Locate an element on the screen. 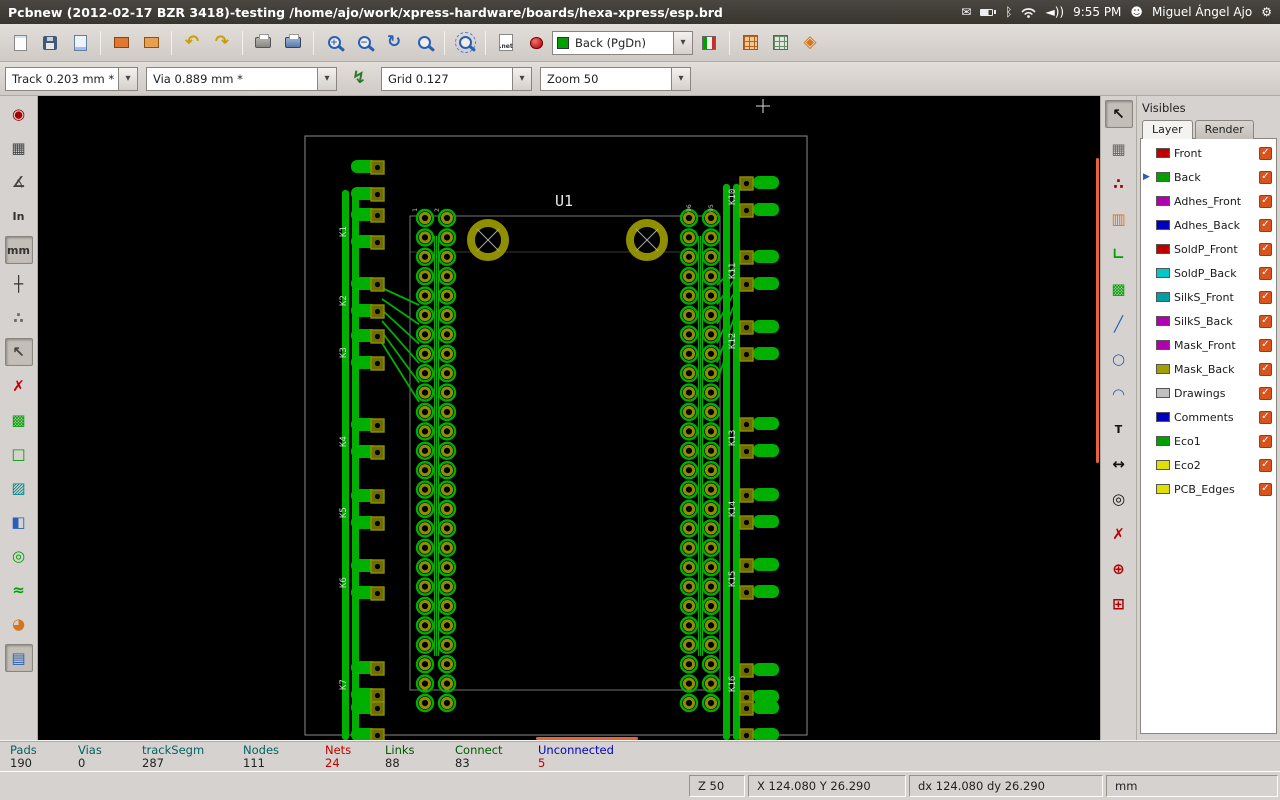 This screenshot has height=800, width=1280. grid-origin-button: ⊞ is located at coordinates (1119, 604).